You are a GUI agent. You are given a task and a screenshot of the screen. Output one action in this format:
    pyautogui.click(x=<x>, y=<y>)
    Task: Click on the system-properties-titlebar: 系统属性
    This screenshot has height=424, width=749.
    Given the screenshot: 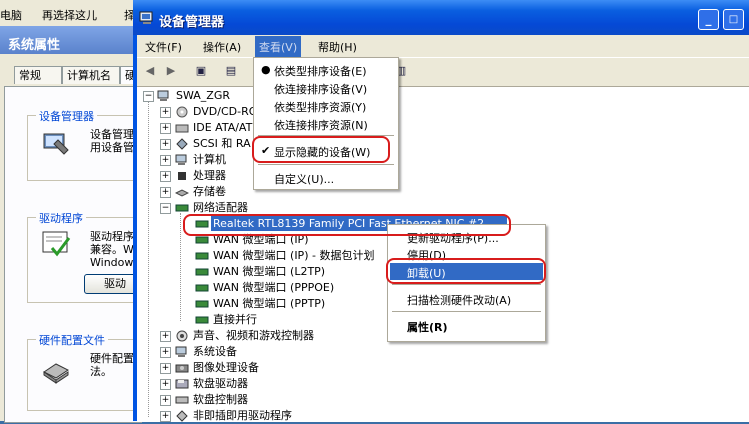 What is the action you would take?
    pyautogui.click(x=70, y=40)
    